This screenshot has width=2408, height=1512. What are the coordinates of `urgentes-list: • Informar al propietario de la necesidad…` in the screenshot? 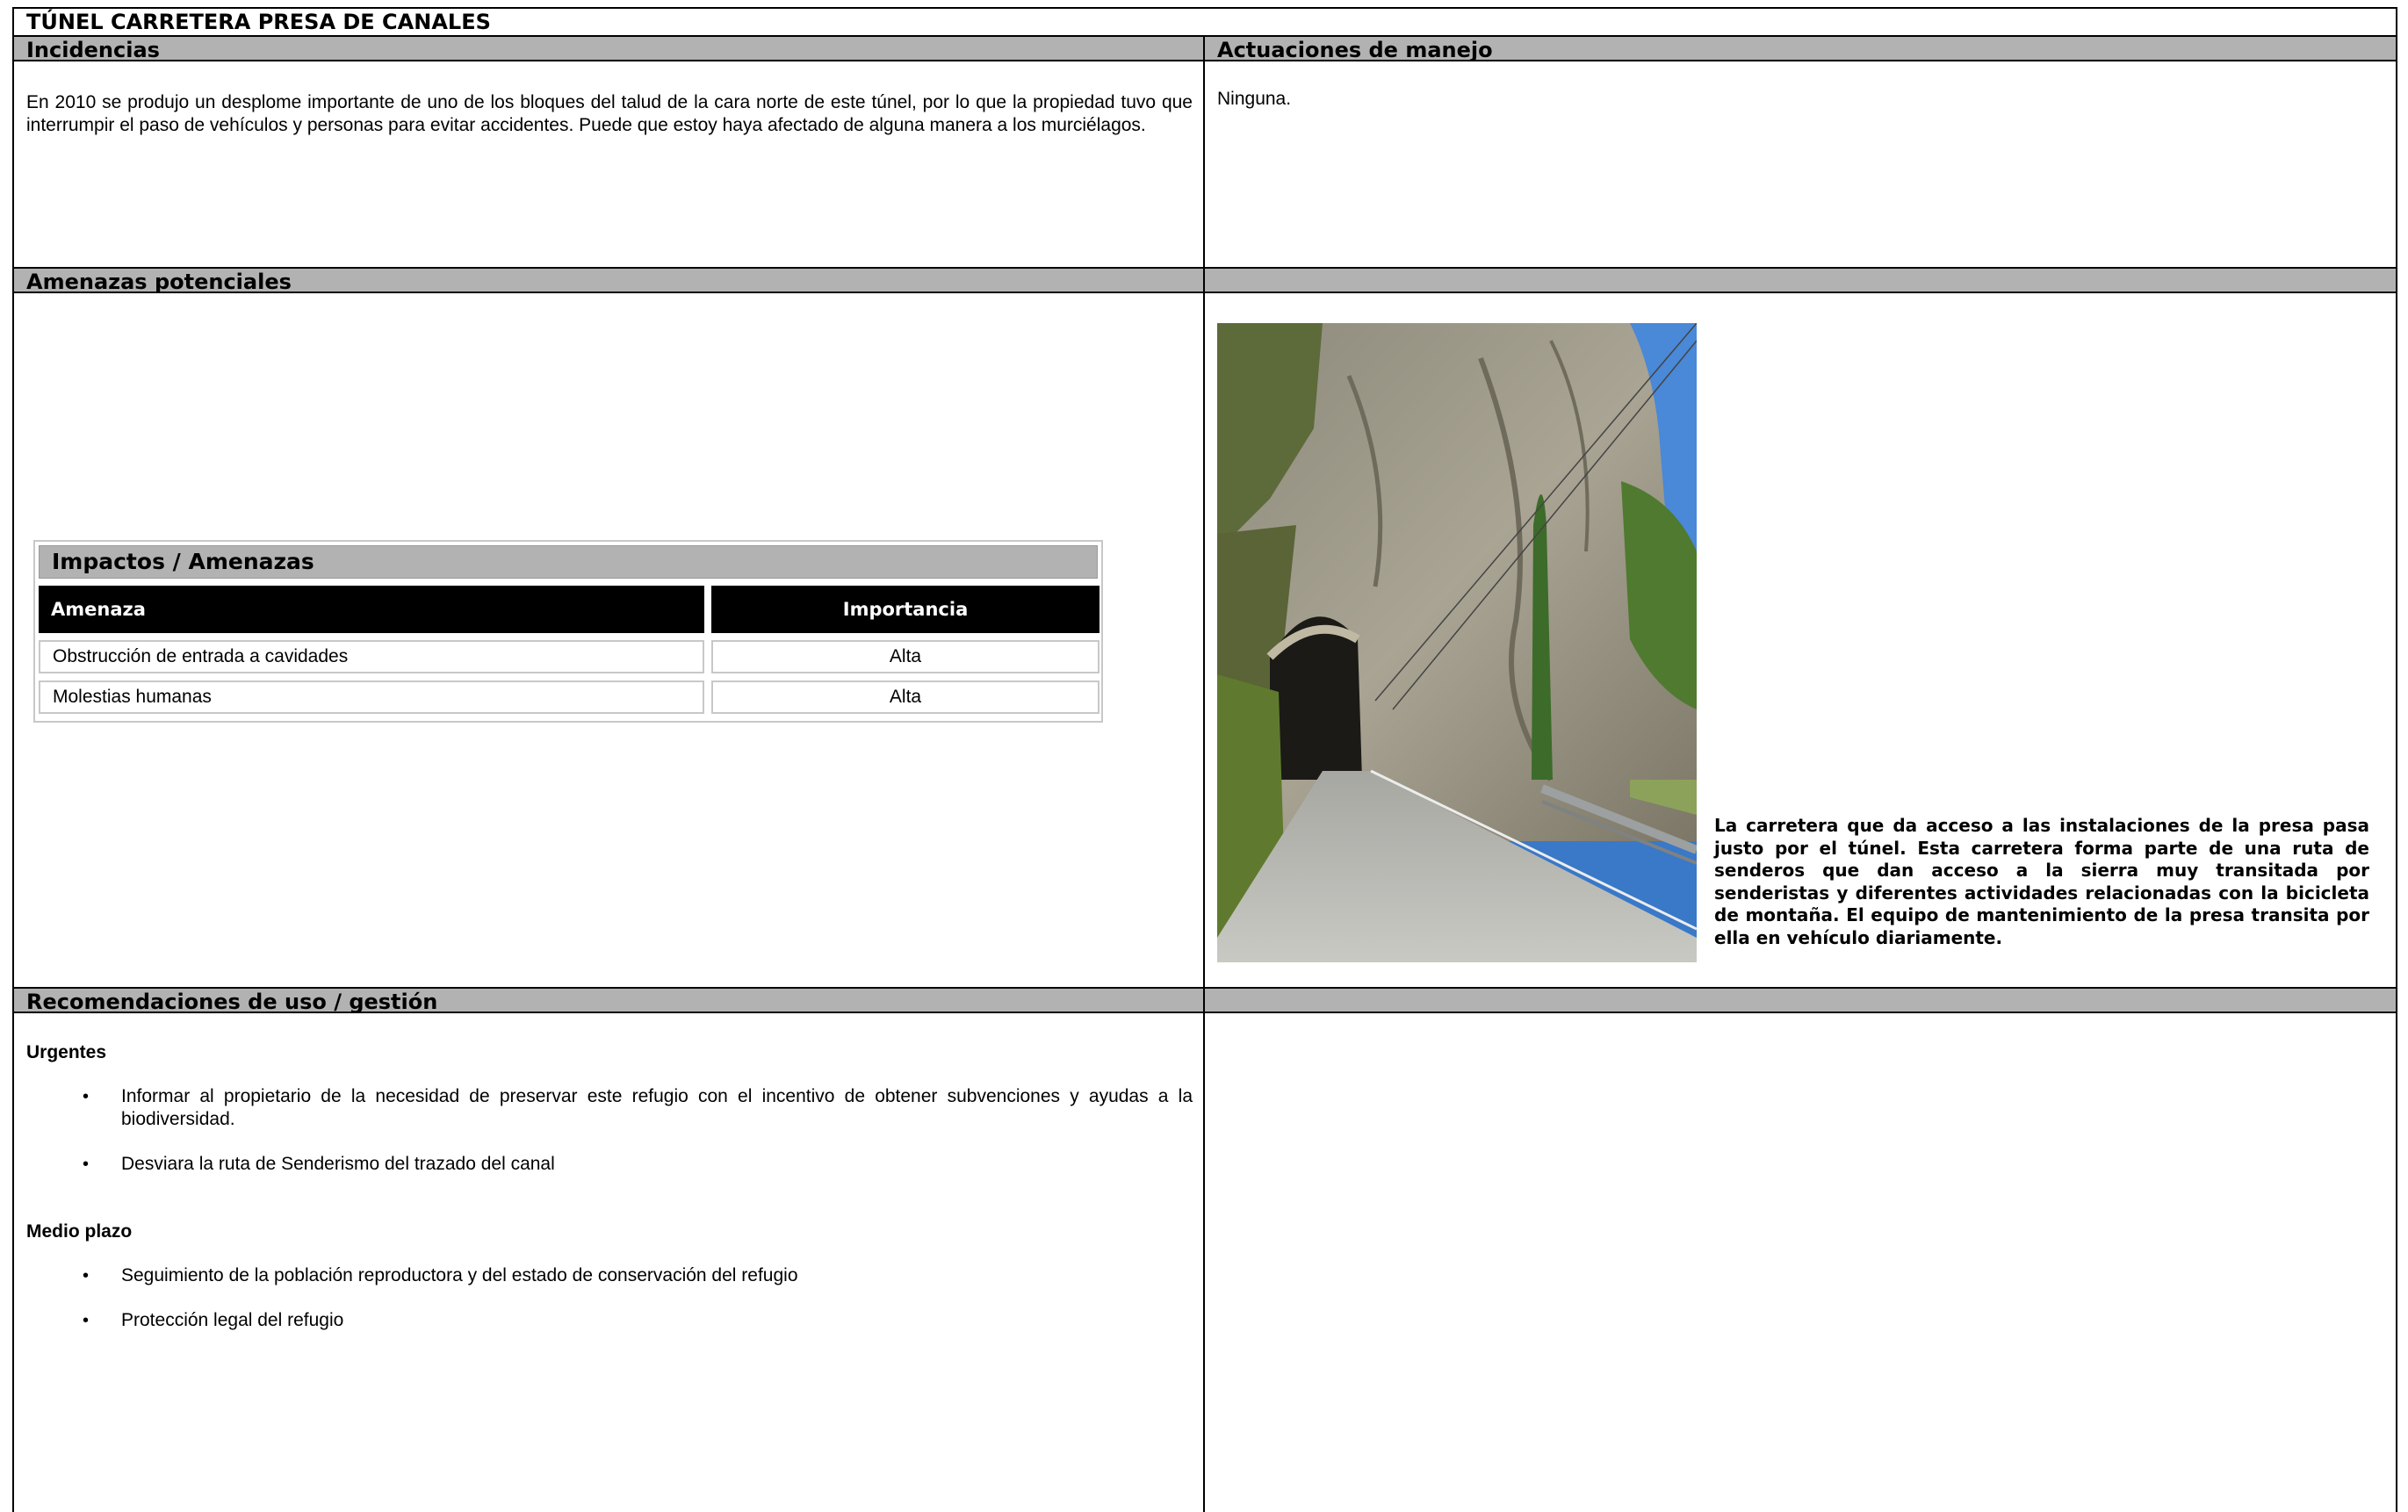 It's located at (609, 1130).